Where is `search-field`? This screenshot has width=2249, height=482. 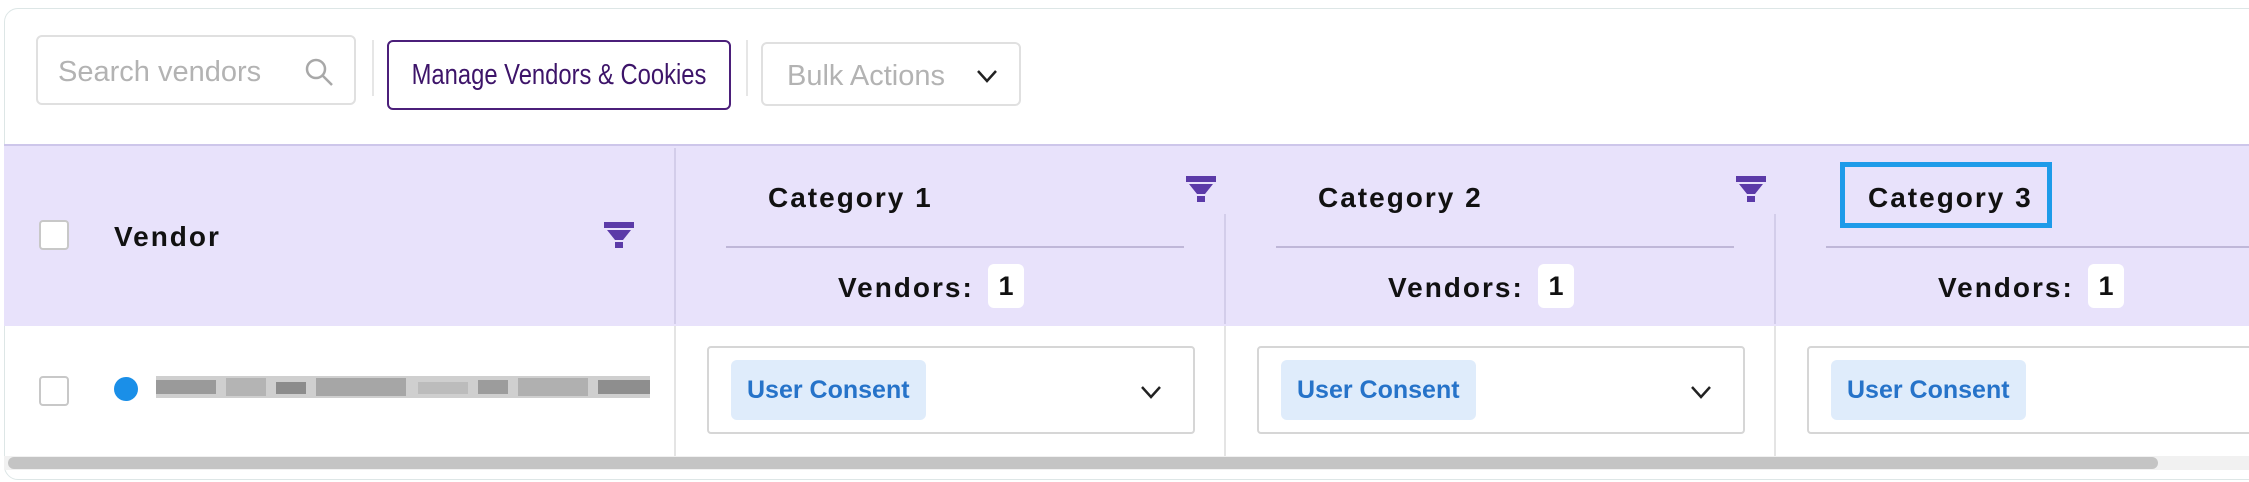
search-field is located at coordinates (196, 70).